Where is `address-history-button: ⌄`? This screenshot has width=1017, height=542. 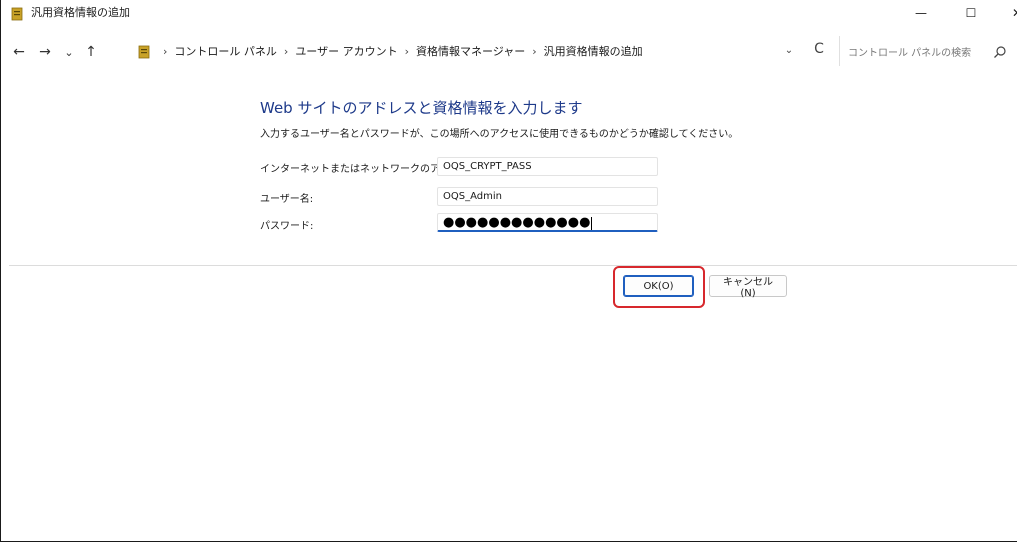
address-history-button: ⌄ is located at coordinates (789, 50).